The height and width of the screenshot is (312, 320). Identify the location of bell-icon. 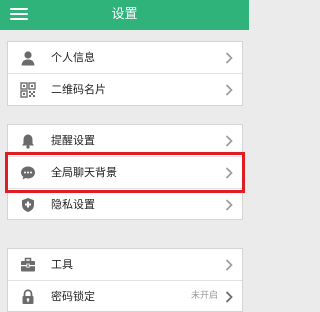
(28, 141).